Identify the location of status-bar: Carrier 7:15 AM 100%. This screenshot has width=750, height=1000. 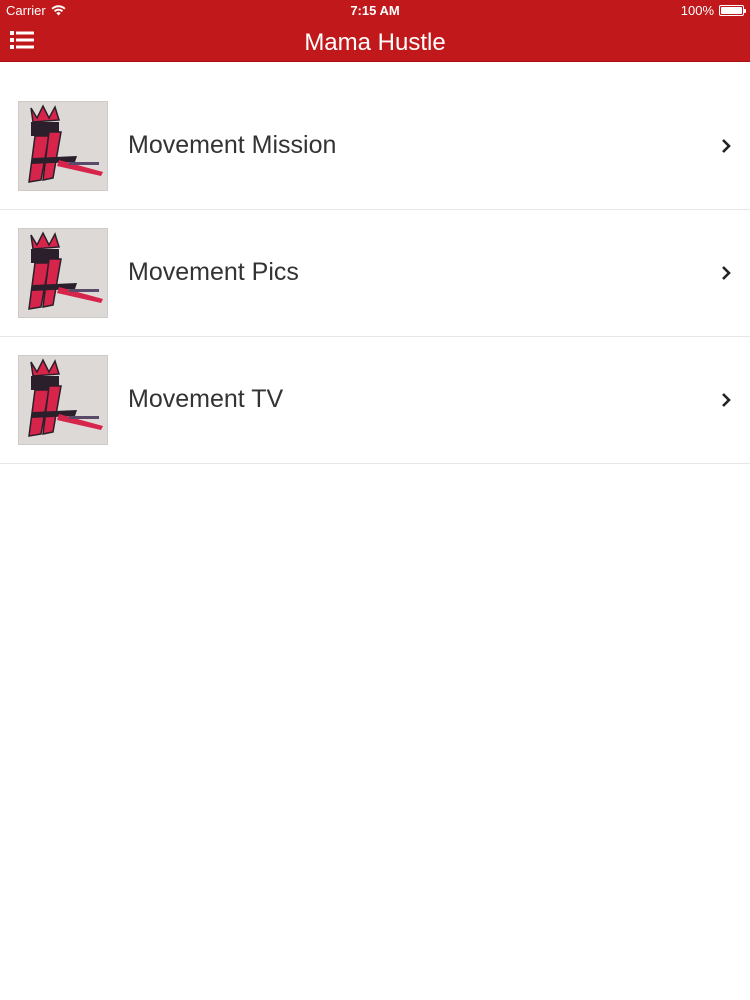
(375, 11).